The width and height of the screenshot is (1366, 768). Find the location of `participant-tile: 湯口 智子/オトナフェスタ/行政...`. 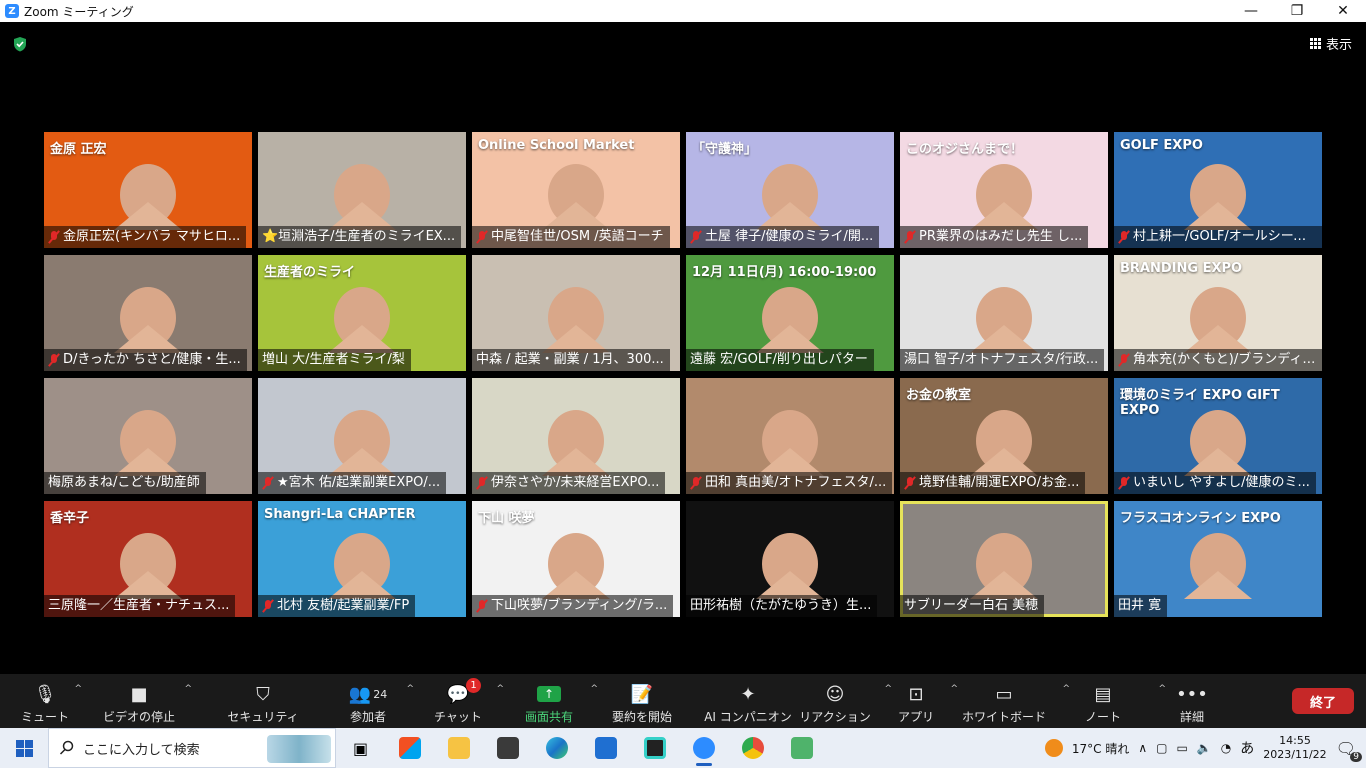

participant-tile: 湯口 智子/オトナフェスタ/行政... is located at coordinates (1004, 313).